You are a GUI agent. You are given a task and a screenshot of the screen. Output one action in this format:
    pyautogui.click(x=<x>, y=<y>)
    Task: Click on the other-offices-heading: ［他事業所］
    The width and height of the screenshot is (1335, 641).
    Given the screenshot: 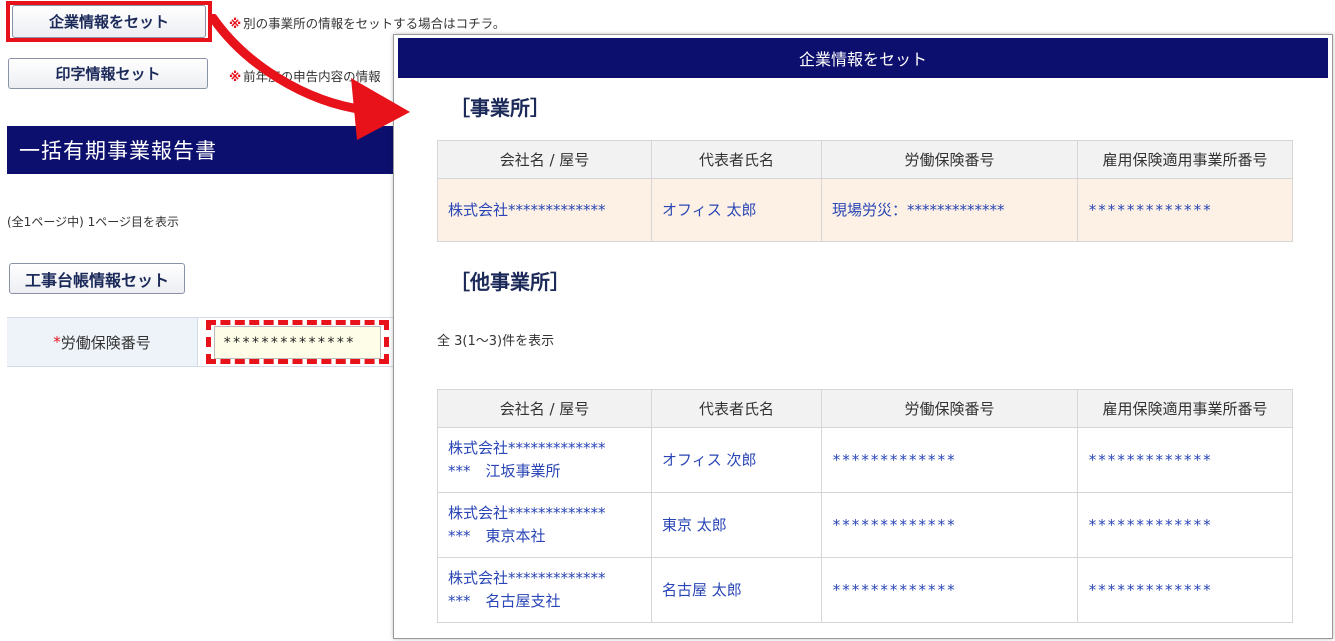 What is the action you would take?
    pyautogui.click(x=510, y=282)
    